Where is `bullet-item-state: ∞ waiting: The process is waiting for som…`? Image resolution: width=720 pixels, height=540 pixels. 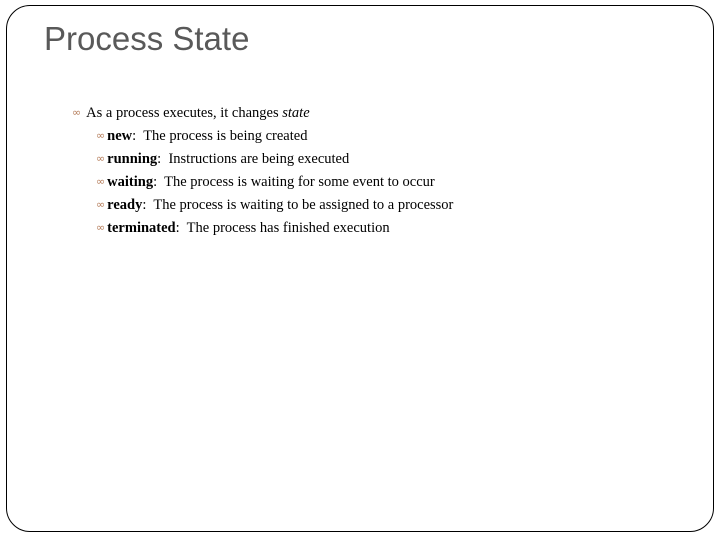
bullet-item-state: ∞ waiting: The process is waiting for som… is located at coordinates (265, 182).